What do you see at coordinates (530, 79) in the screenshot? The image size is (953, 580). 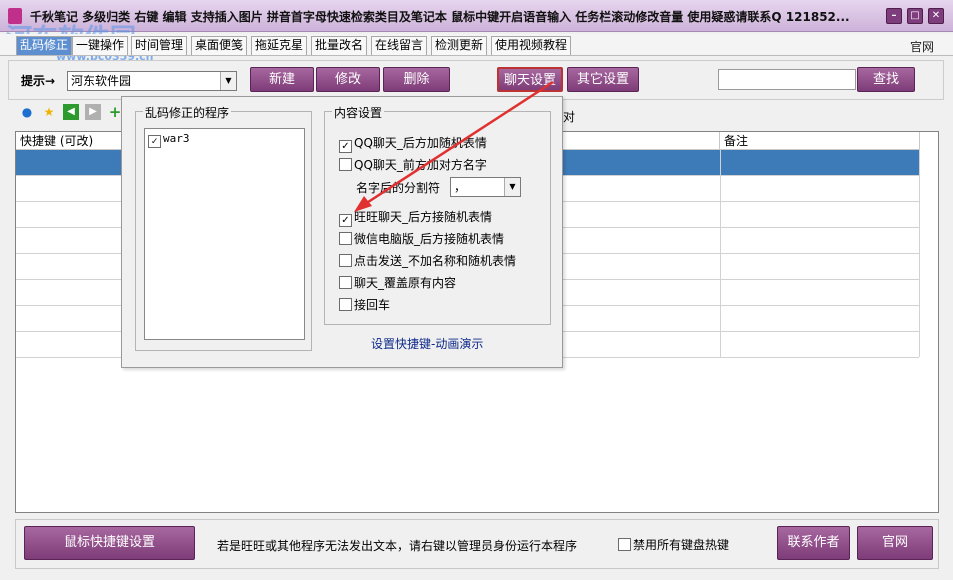 I see `chat-settings-button: 聊天设置` at bounding box center [530, 79].